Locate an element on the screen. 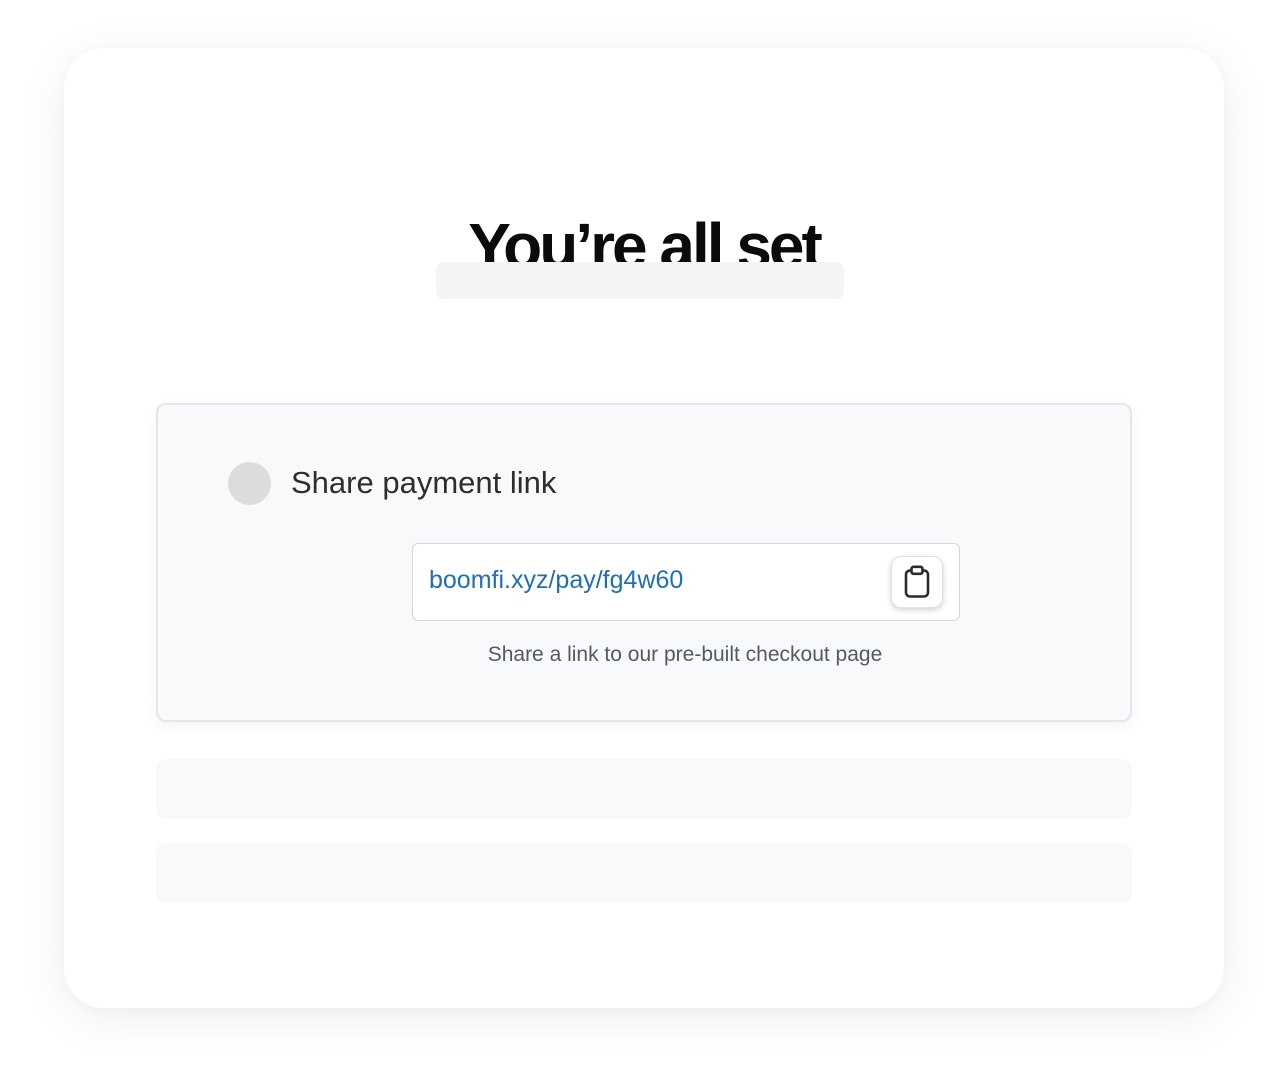  copy-link-button is located at coordinates (917, 582).